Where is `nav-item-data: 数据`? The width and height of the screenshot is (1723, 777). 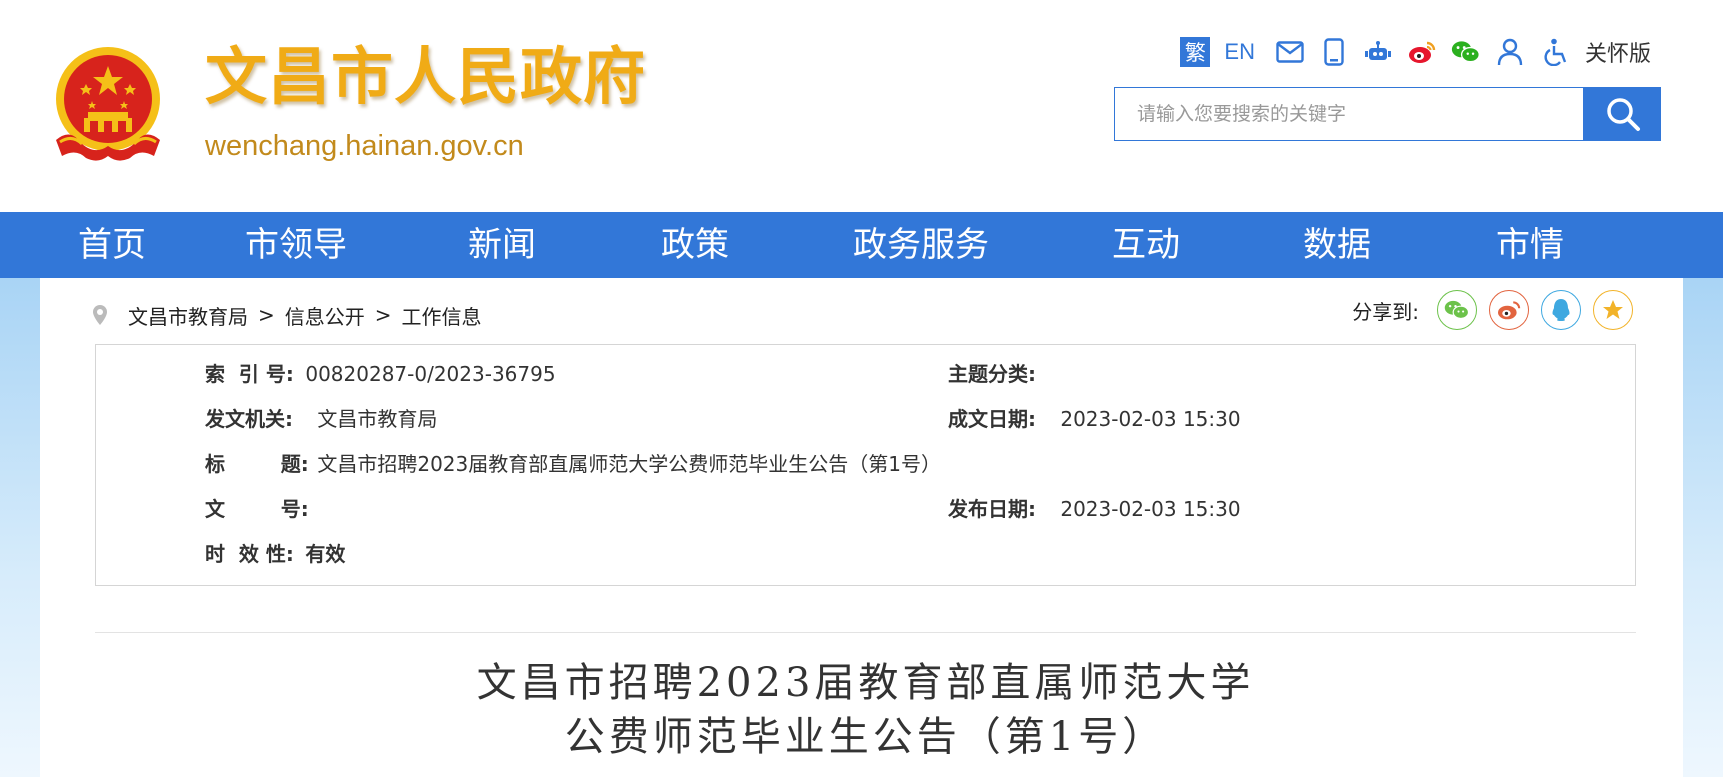
nav-item-data: 数据 is located at coordinates (1337, 245).